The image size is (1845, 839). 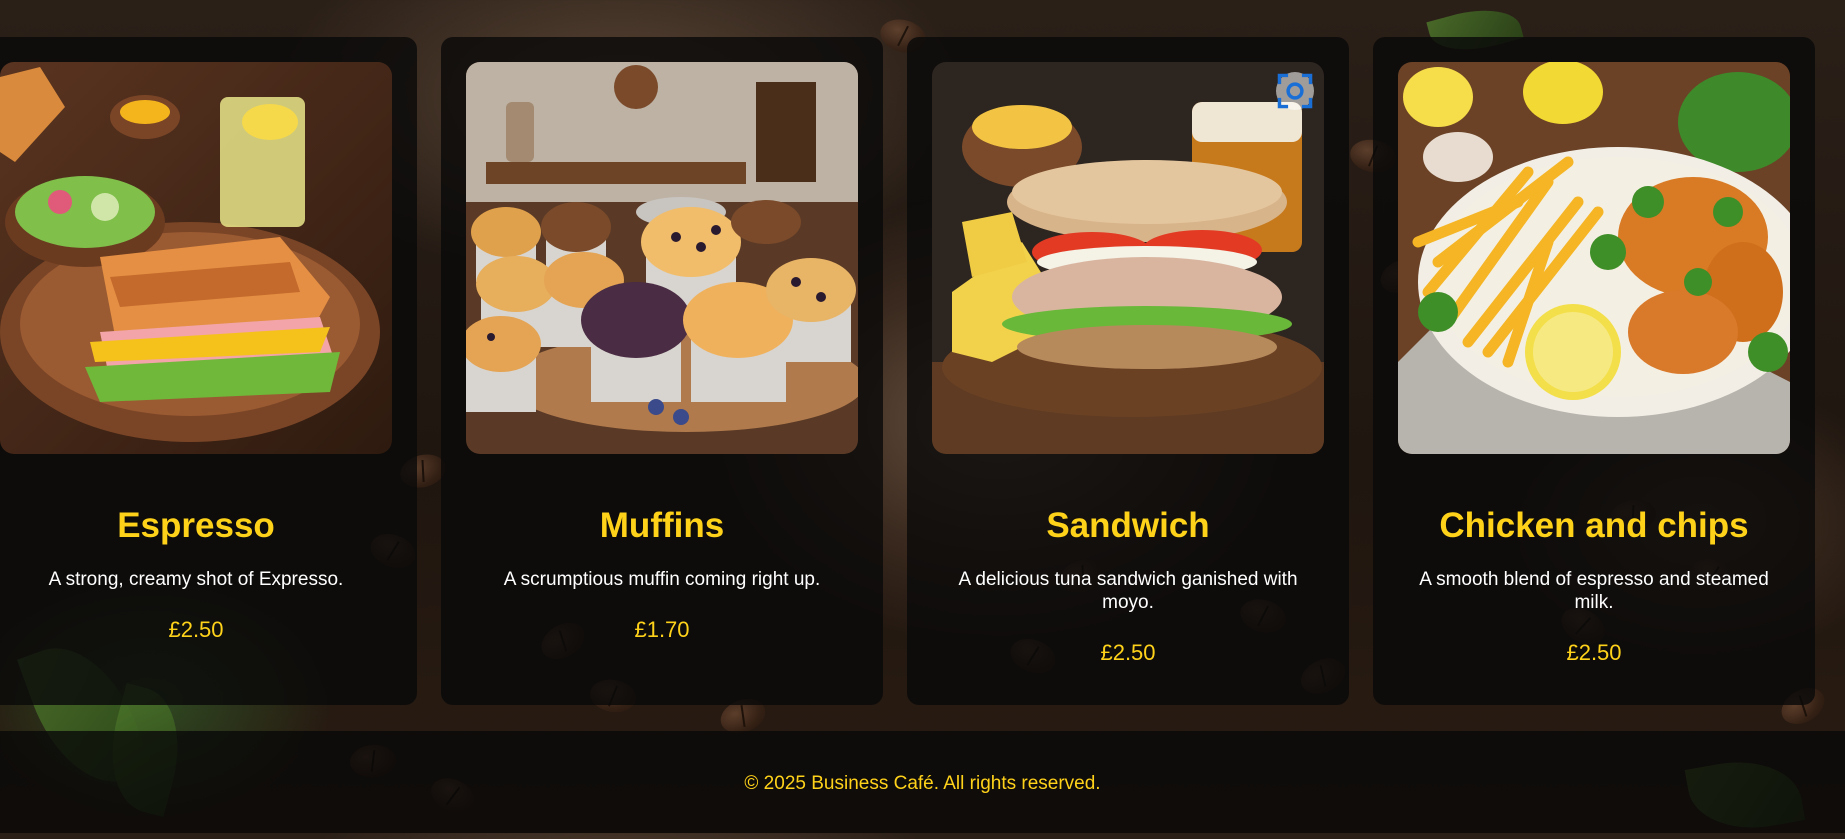 I want to click on card-title: Muffins, so click(x=662, y=525).